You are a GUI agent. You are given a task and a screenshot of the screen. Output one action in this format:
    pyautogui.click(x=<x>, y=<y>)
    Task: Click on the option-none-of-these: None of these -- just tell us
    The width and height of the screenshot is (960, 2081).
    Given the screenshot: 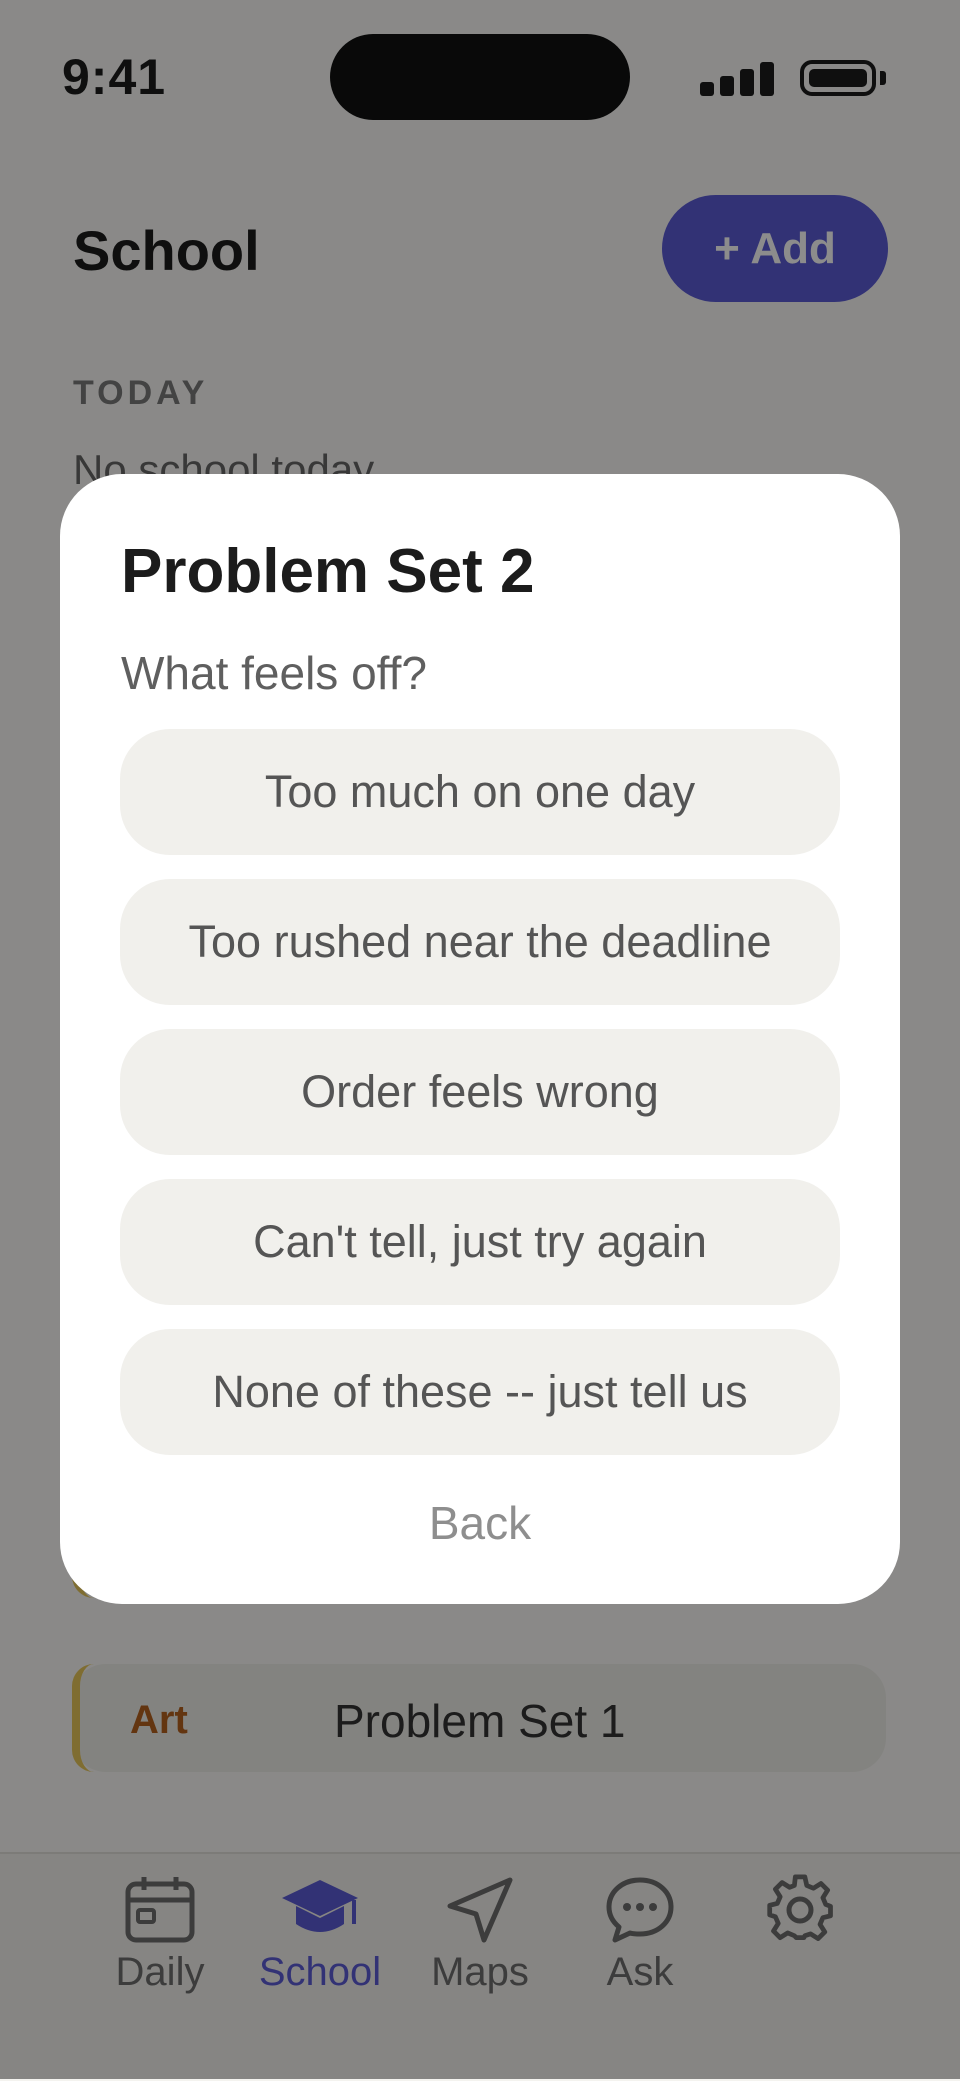 What is the action you would take?
    pyautogui.click(x=480, y=1392)
    